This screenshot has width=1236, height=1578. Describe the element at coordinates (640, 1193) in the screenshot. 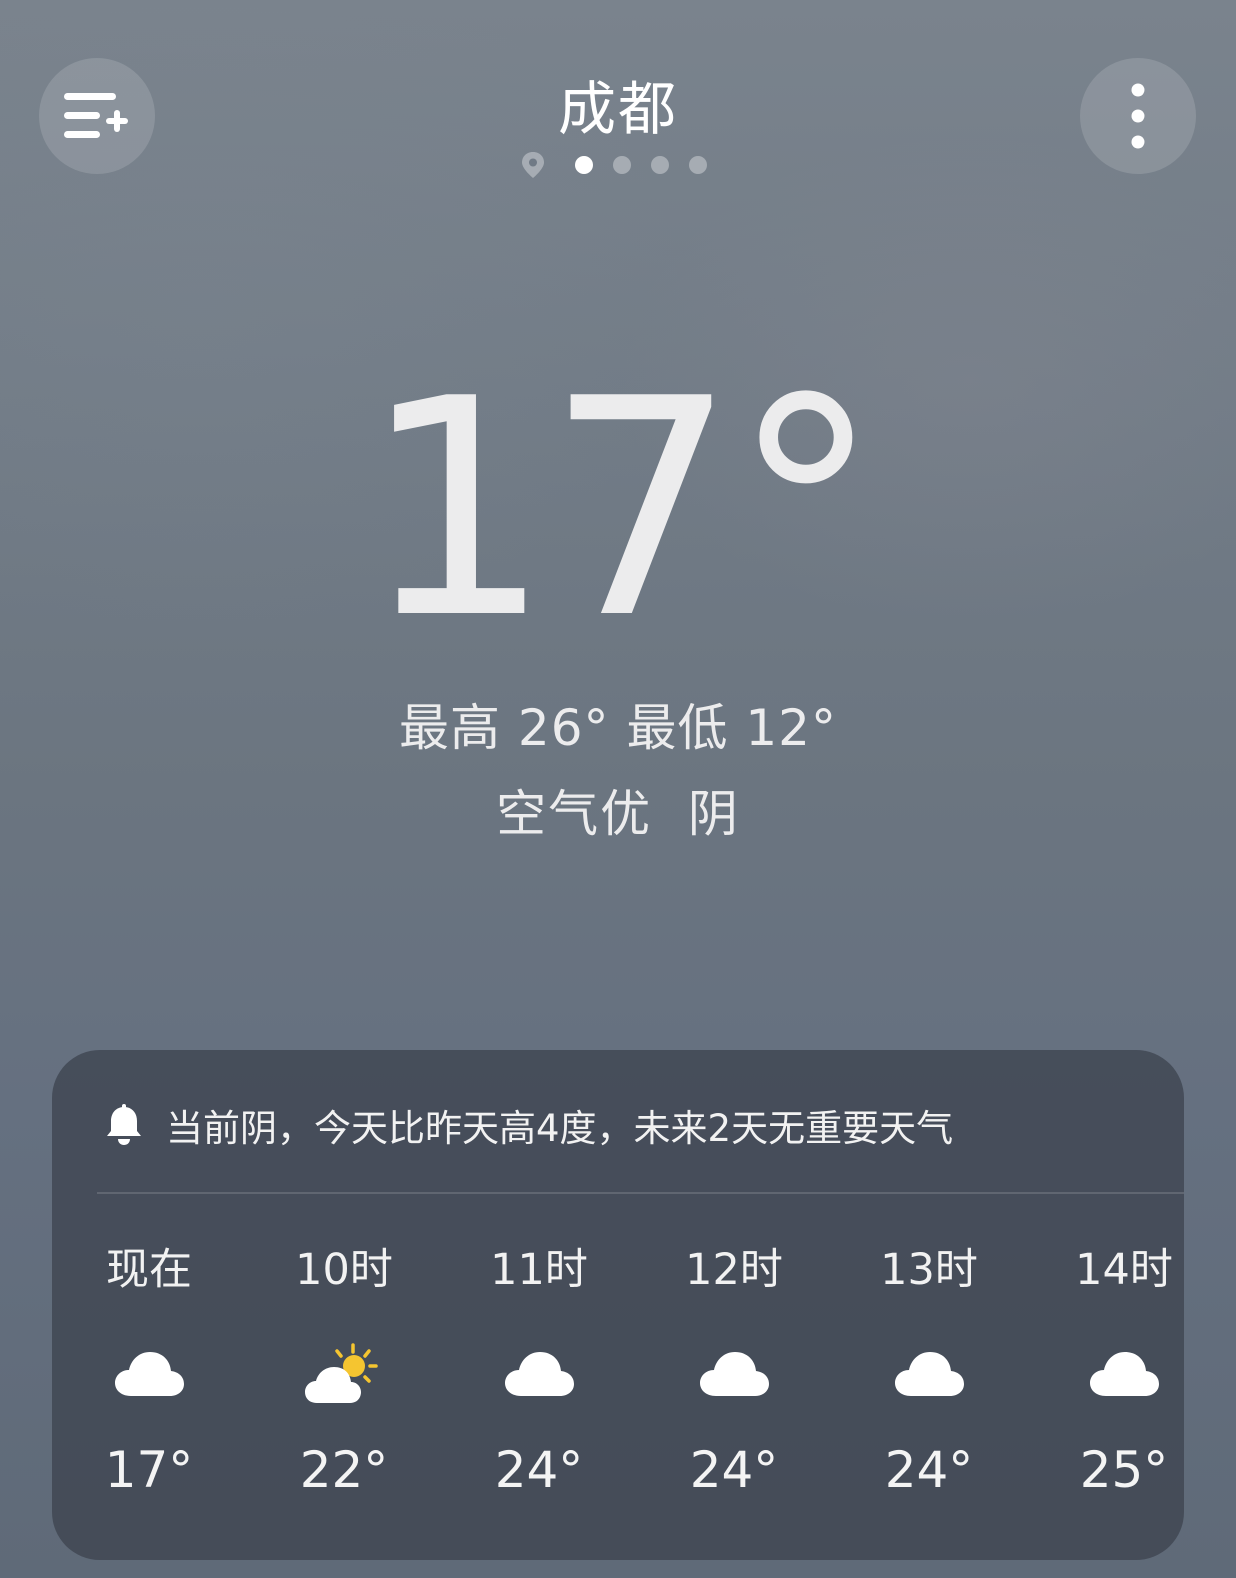

I see `divider` at that location.